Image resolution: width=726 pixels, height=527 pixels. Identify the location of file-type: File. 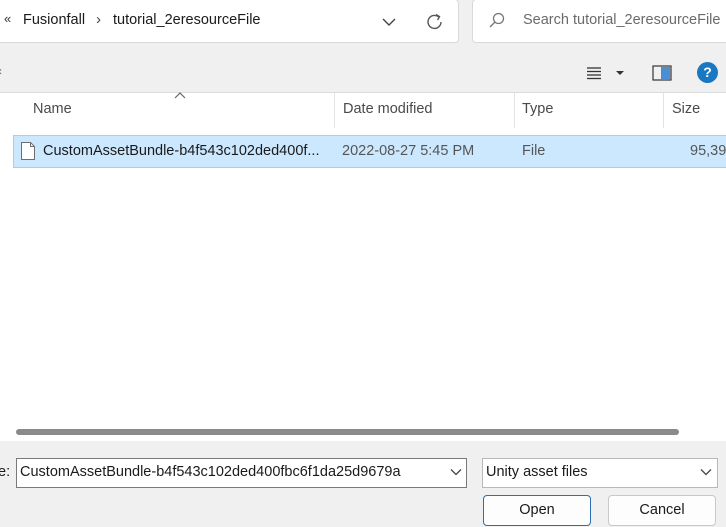
(534, 151).